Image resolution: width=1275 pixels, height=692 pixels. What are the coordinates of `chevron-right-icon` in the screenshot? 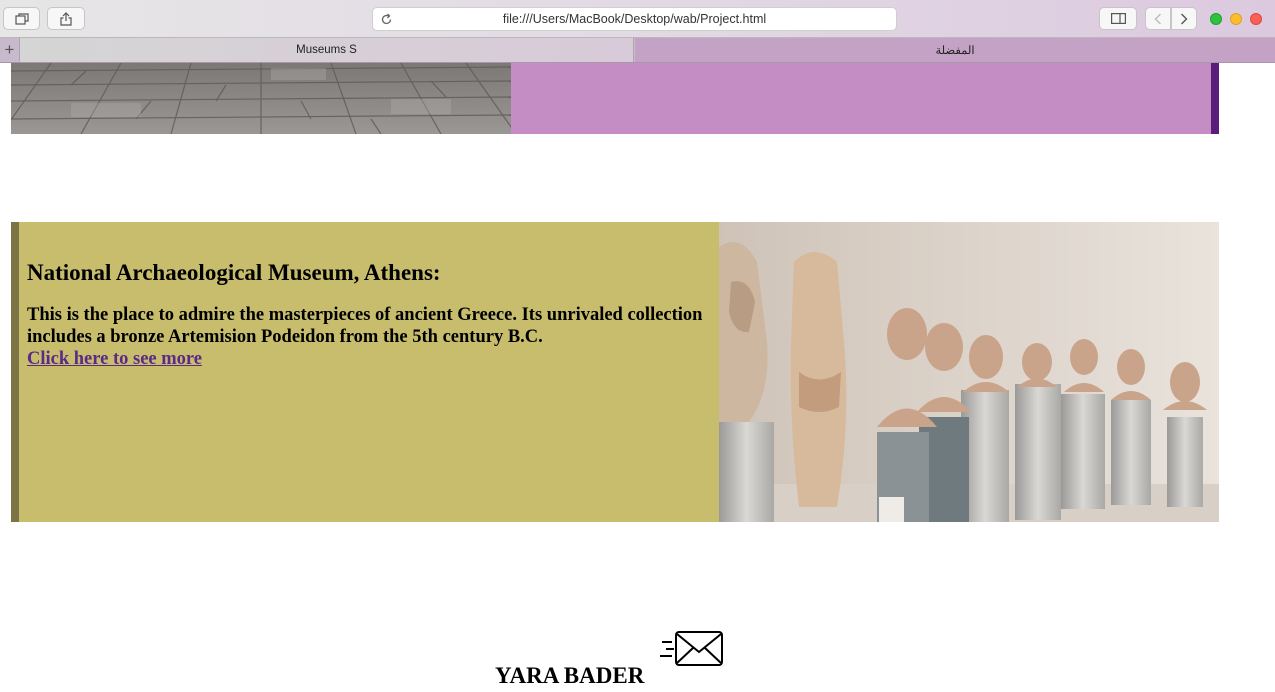 It's located at (1184, 18).